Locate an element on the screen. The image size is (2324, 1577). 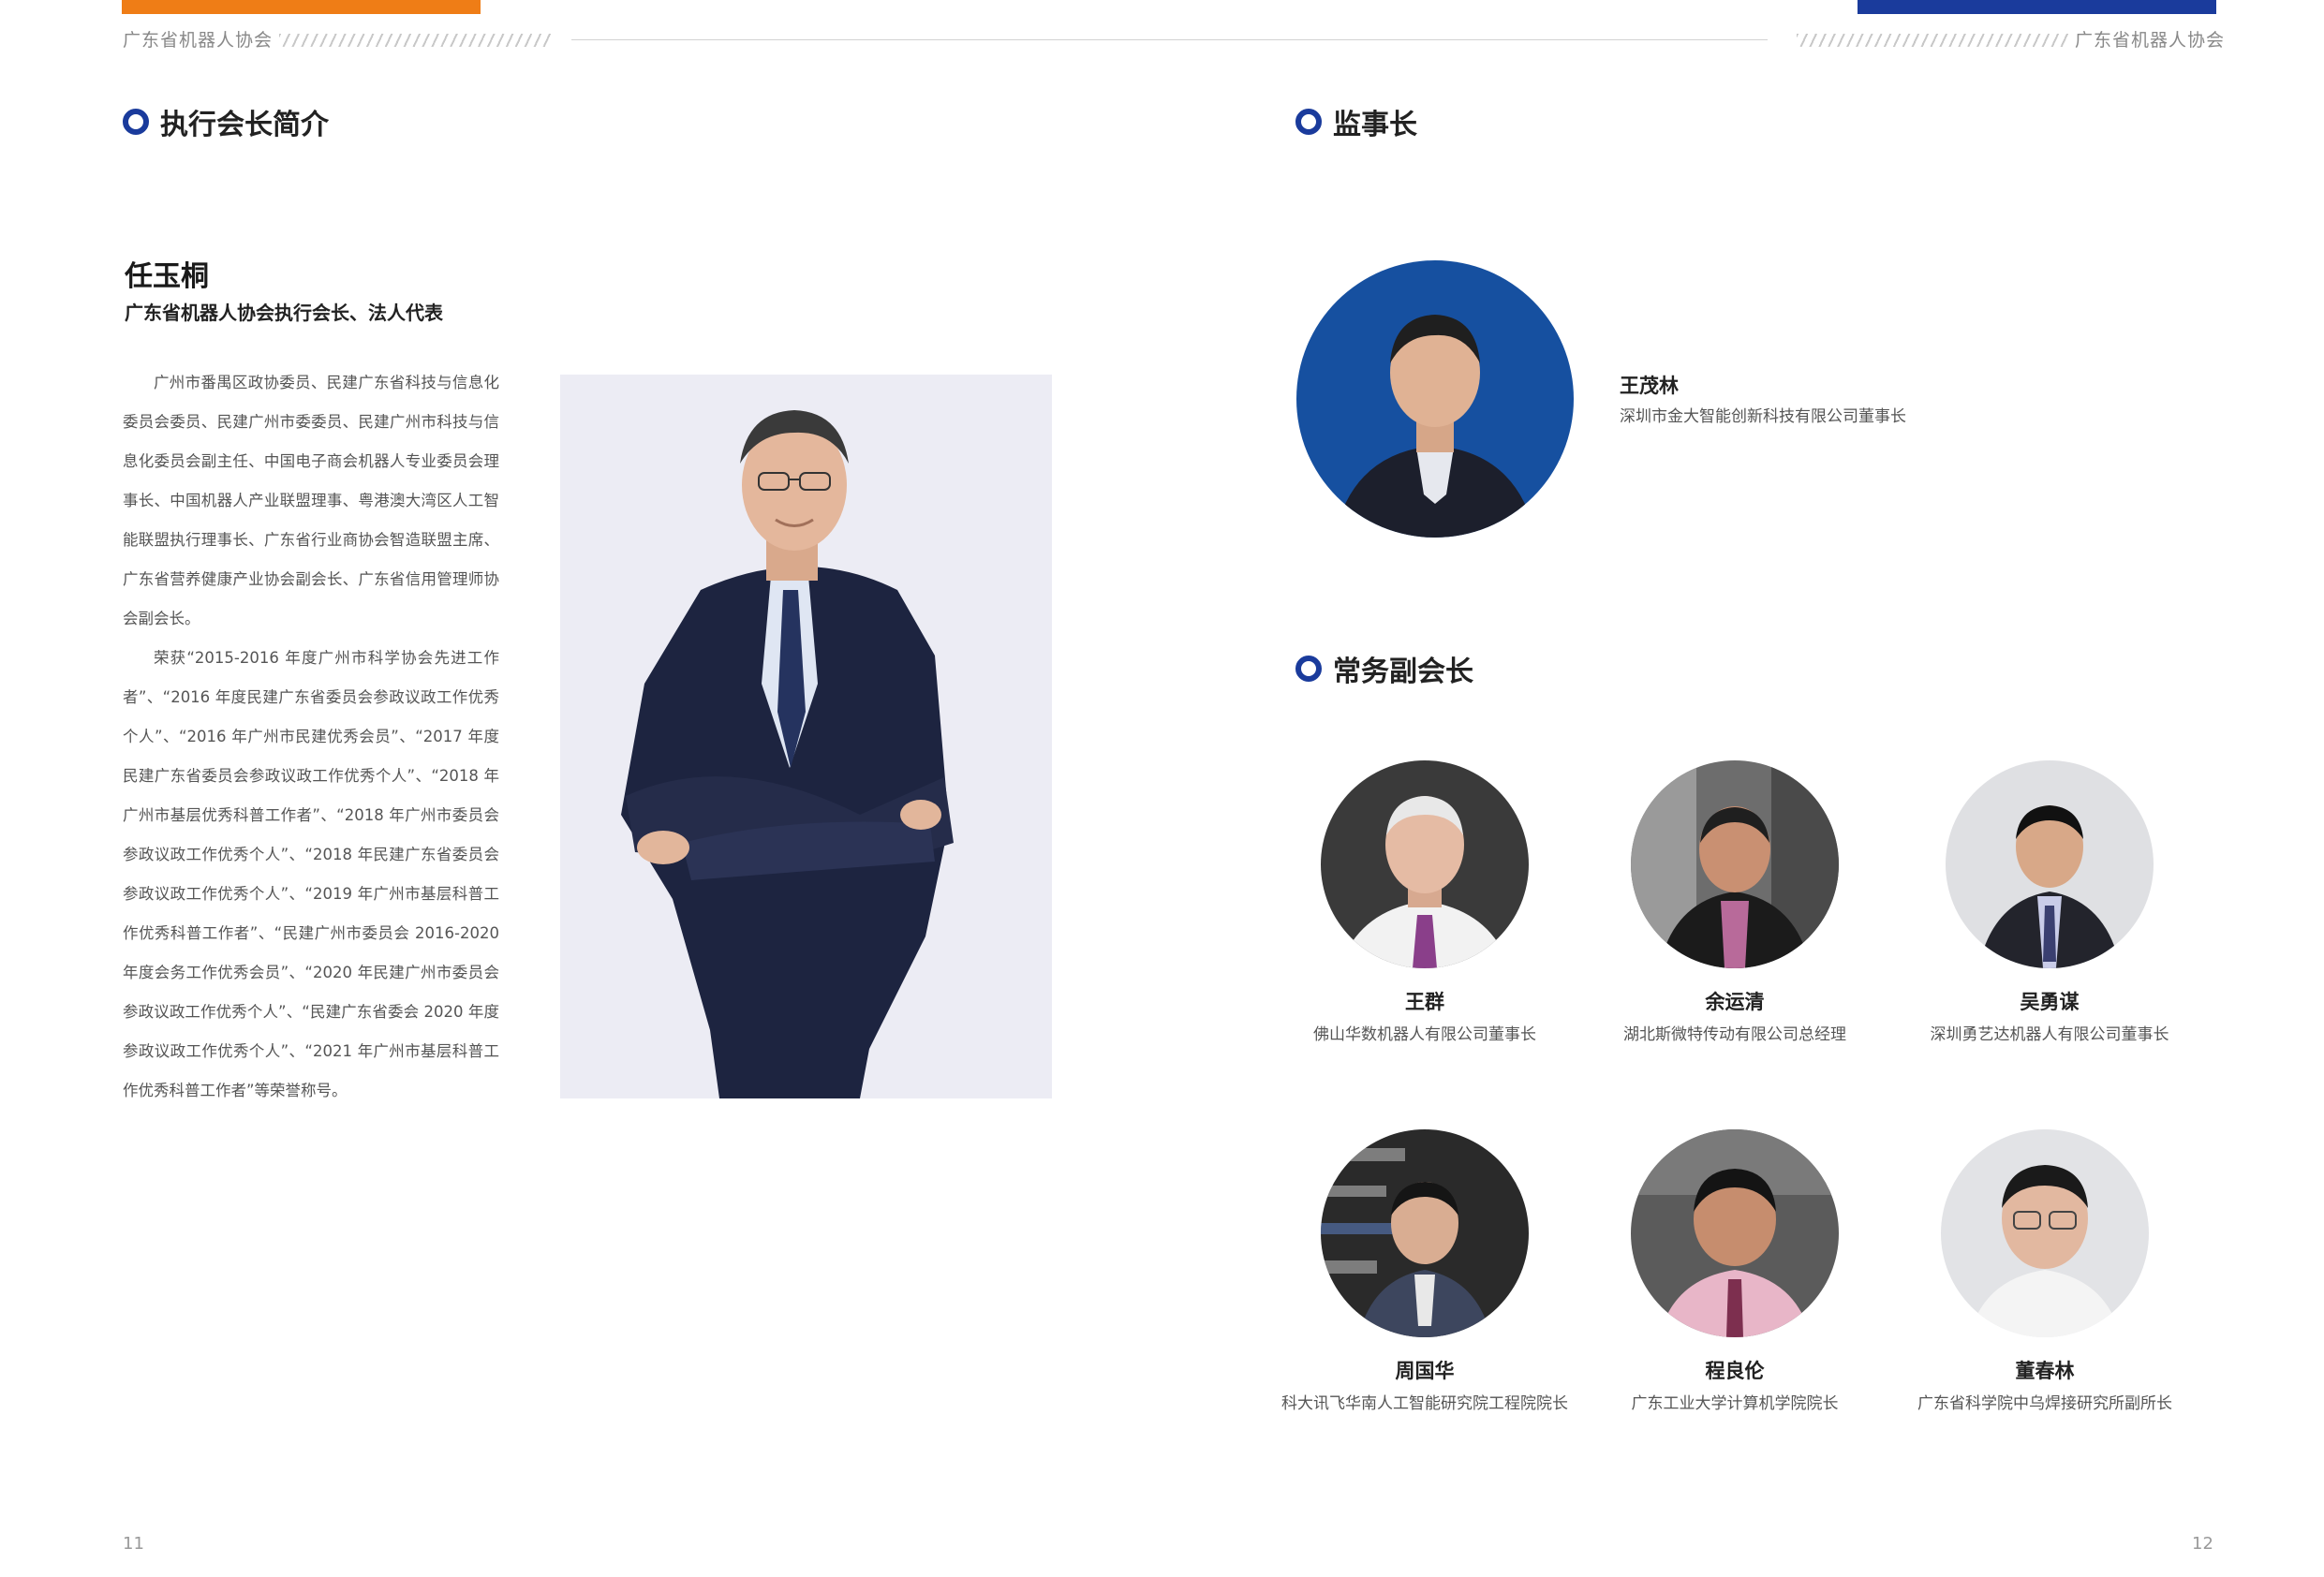
supervisor-avatar is located at coordinates (1435, 399).